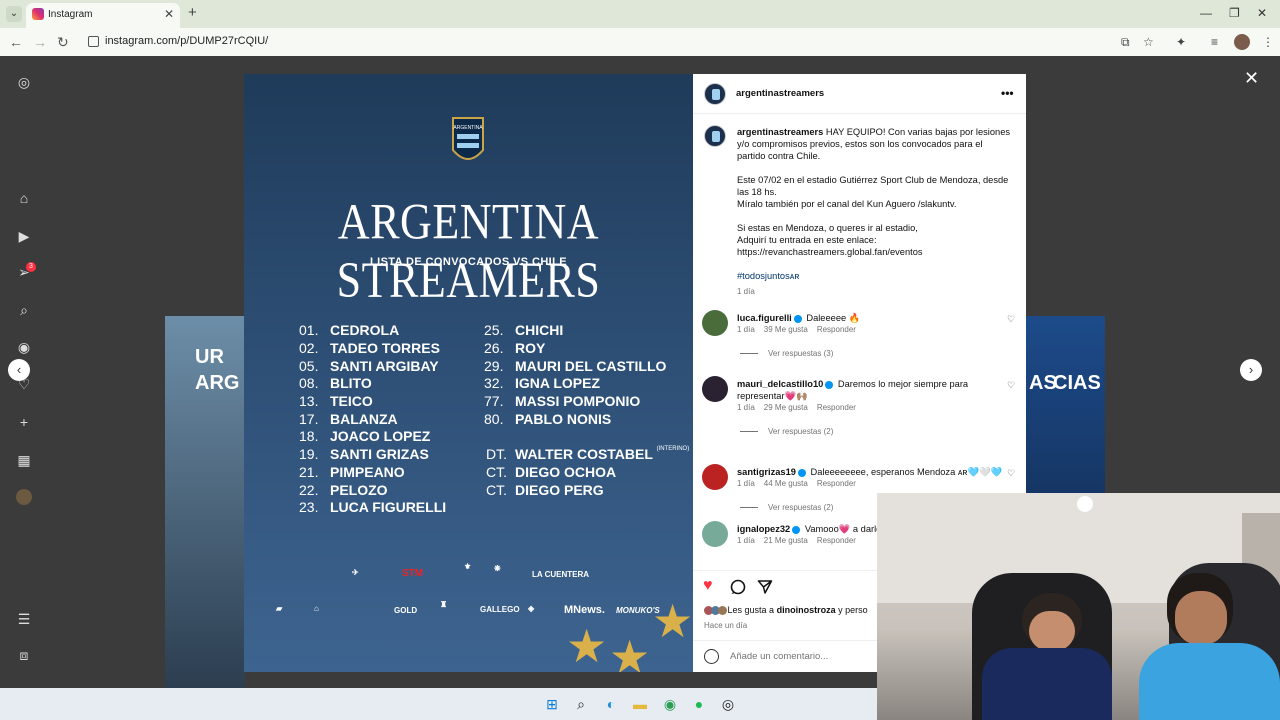 This screenshot has width=1280, height=720. What do you see at coordinates (786, 407) in the screenshot?
I see `comment-likes: 29 Me gusta` at bounding box center [786, 407].